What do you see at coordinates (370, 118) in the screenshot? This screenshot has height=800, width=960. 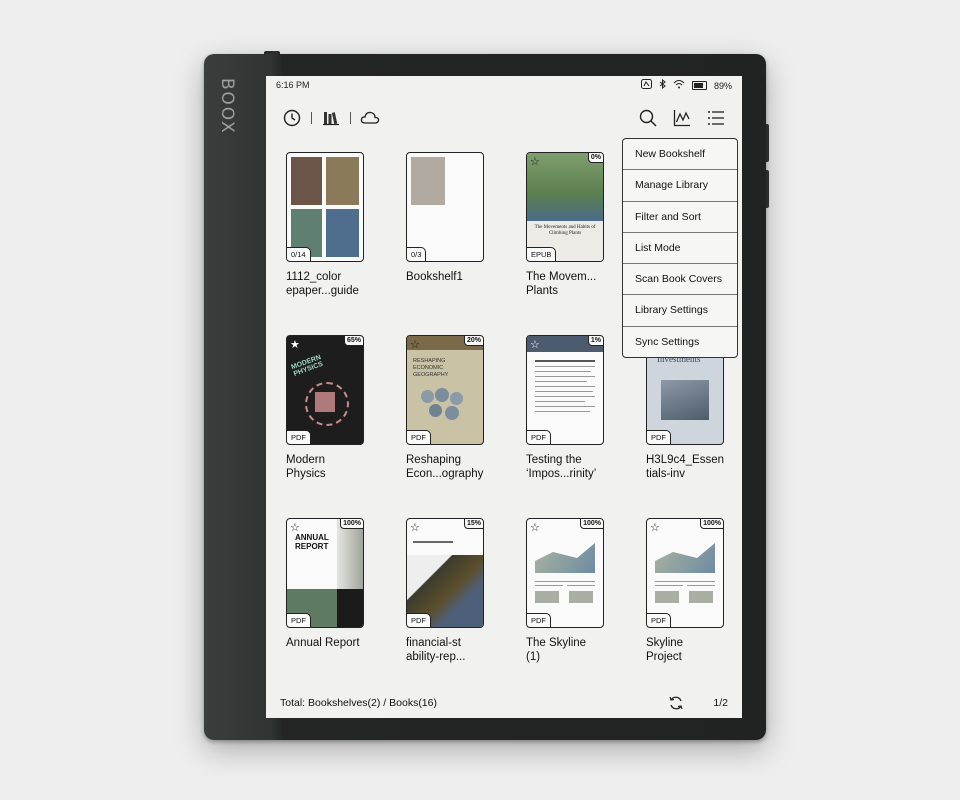 I see `cloud-icon` at bounding box center [370, 118].